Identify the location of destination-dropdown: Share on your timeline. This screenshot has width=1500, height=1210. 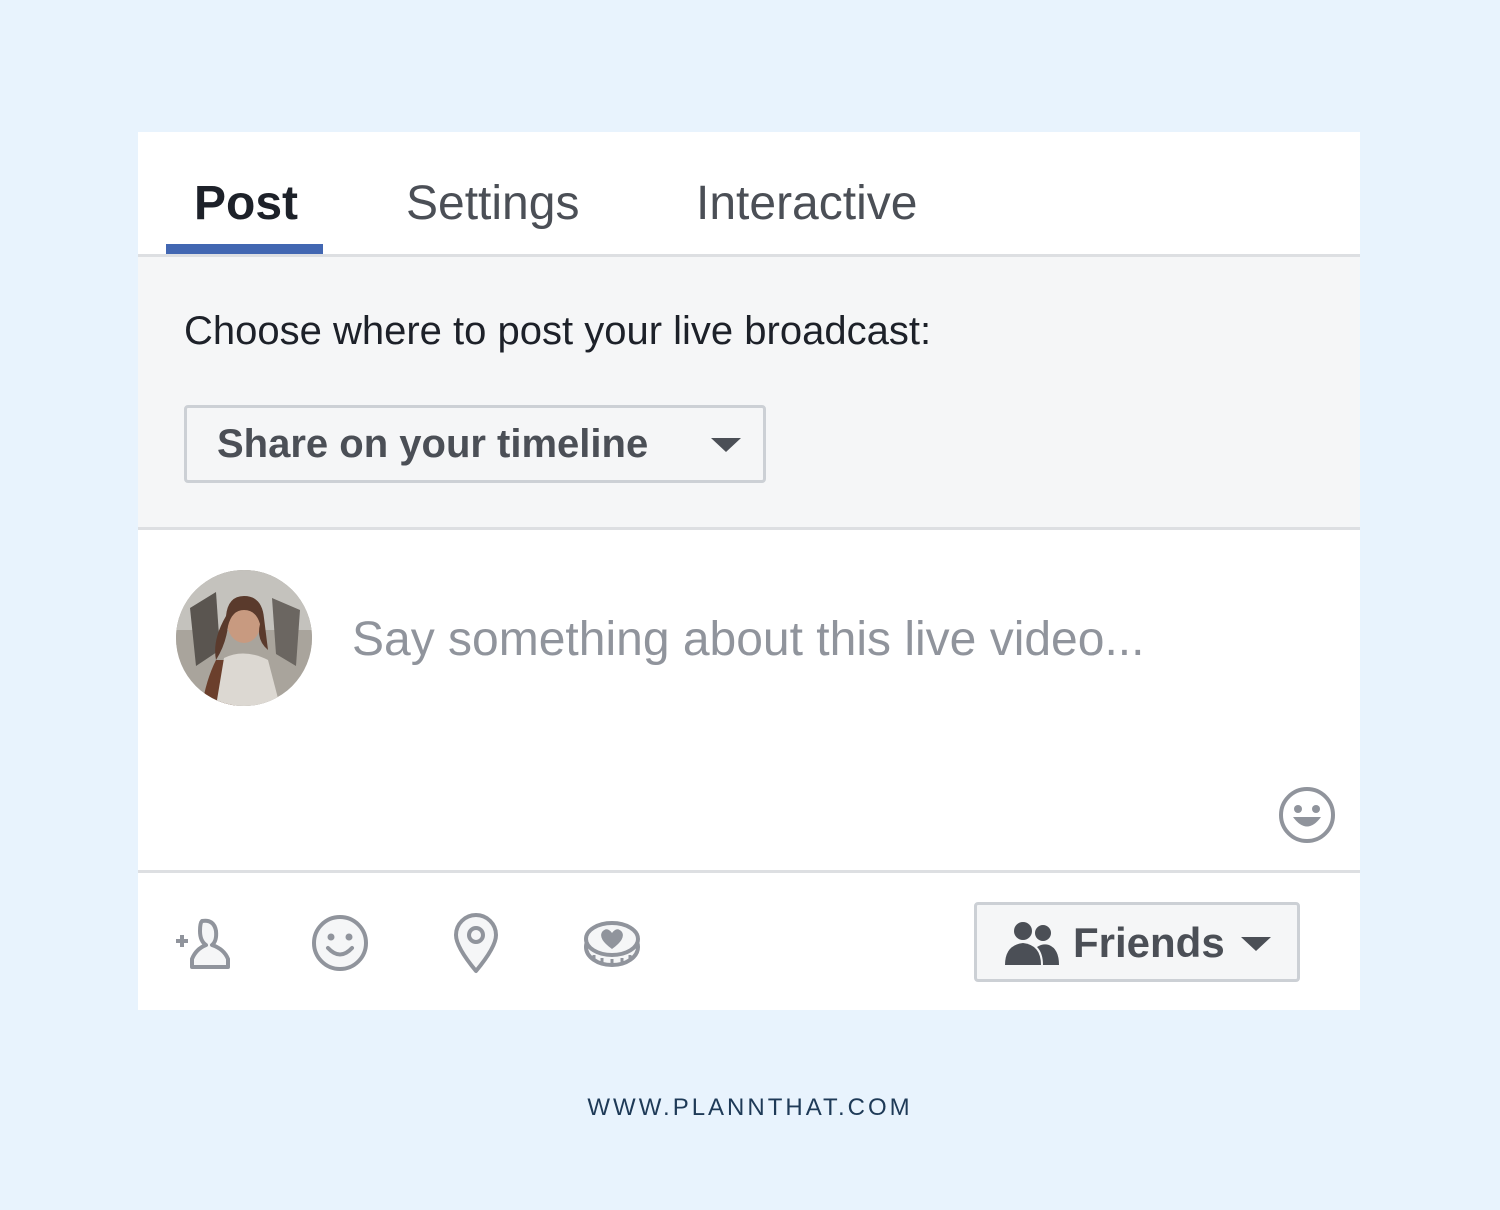
(475, 444).